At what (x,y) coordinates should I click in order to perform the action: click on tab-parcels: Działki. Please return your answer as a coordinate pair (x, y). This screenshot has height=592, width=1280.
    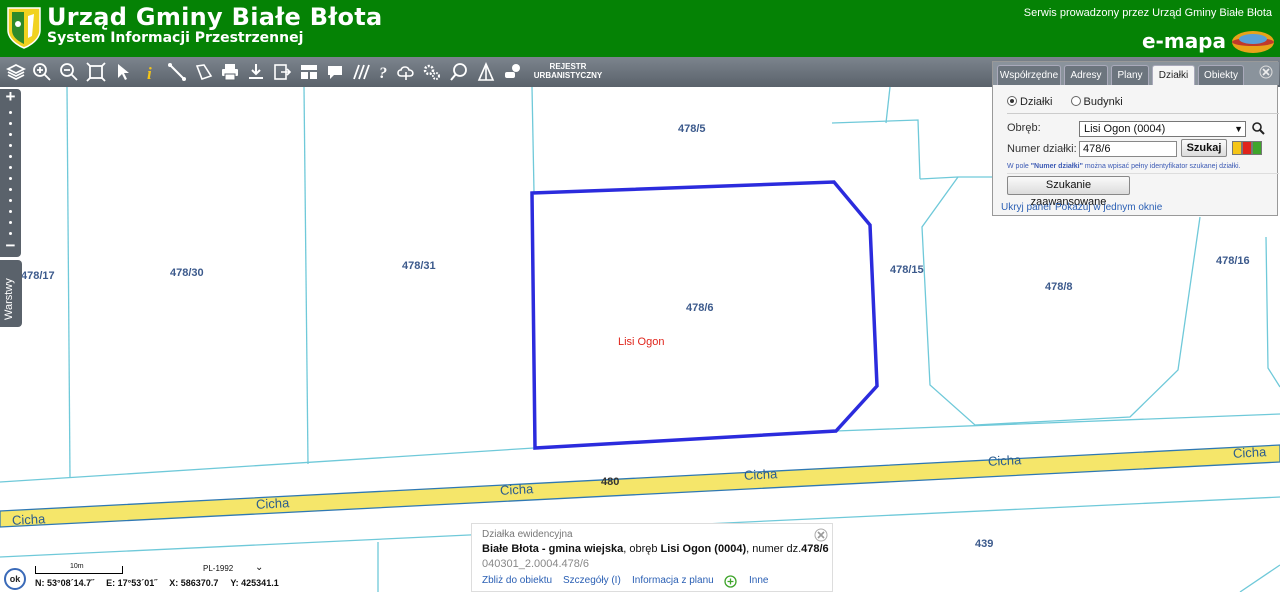
    Looking at the image, I should click on (1173, 75).